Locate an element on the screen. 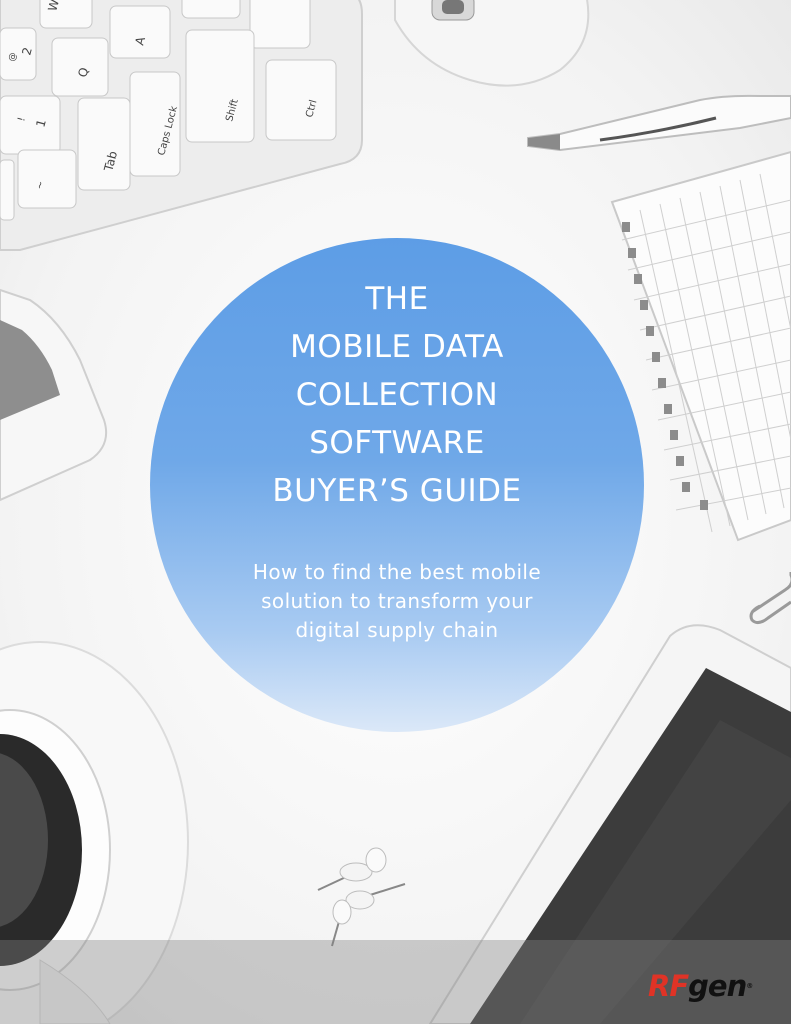  subtitle-line: How to find the best mobile is located at coordinates (397, 572).